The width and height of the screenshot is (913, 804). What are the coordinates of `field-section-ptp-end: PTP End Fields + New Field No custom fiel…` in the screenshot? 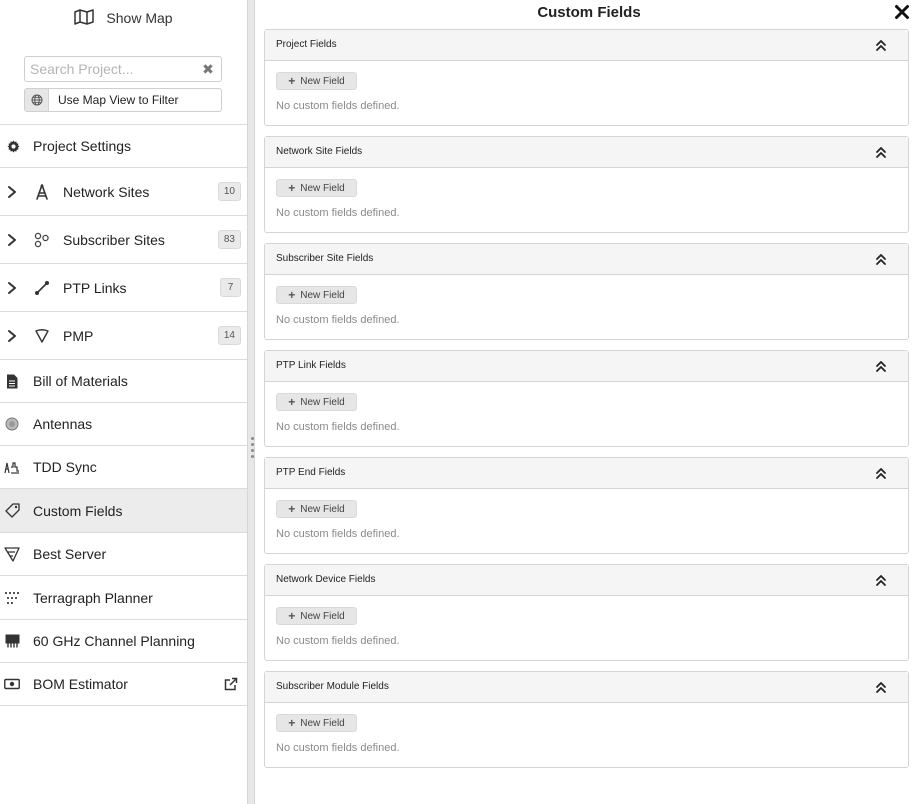 It's located at (586, 505).